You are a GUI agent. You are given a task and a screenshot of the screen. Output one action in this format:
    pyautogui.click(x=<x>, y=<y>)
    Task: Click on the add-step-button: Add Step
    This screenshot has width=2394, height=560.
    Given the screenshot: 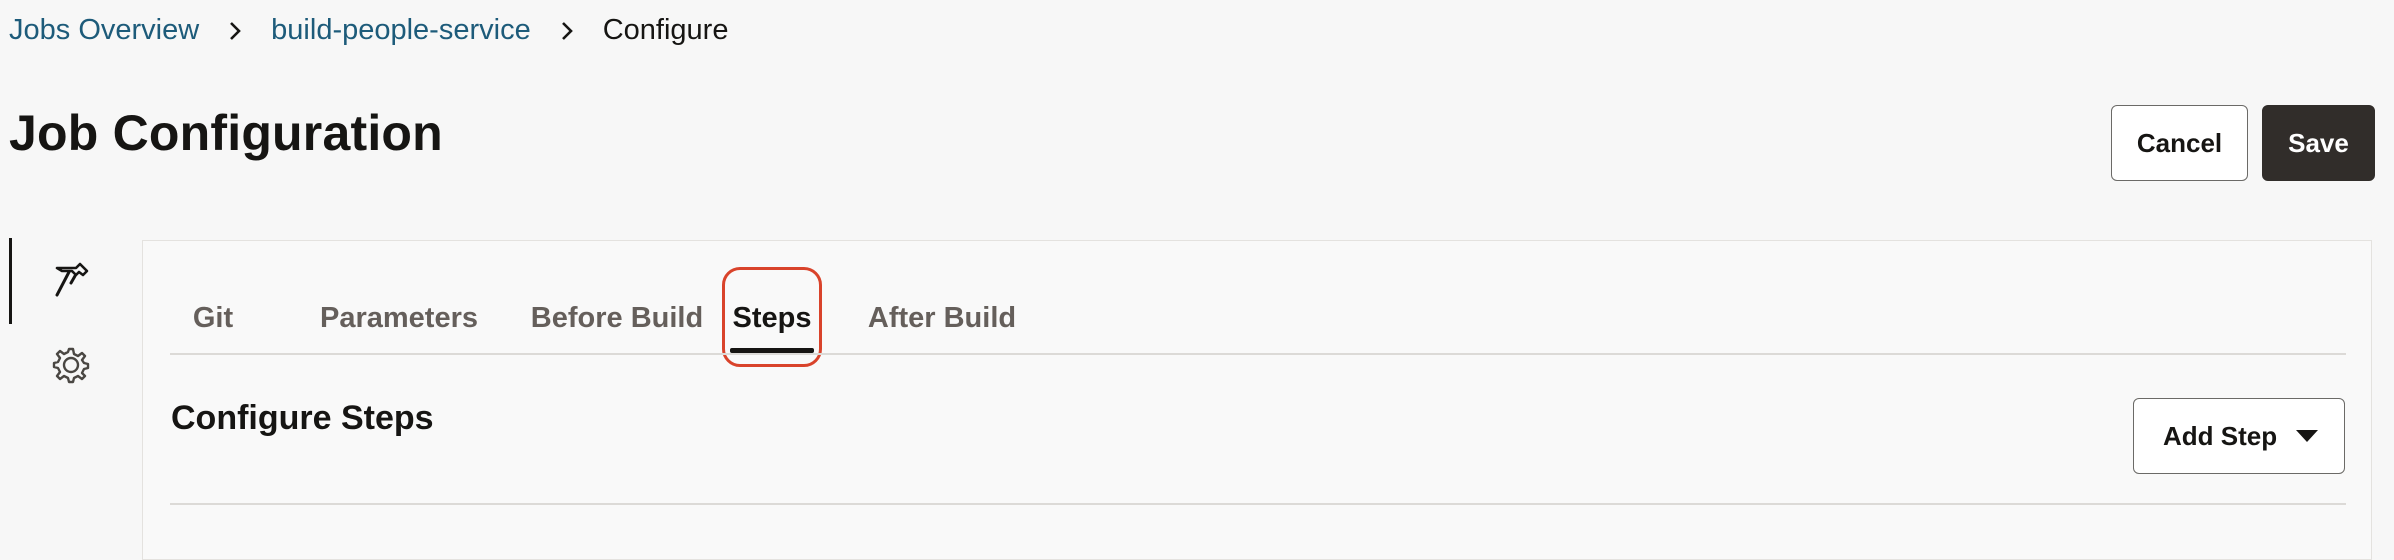 What is the action you would take?
    pyautogui.click(x=2239, y=436)
    